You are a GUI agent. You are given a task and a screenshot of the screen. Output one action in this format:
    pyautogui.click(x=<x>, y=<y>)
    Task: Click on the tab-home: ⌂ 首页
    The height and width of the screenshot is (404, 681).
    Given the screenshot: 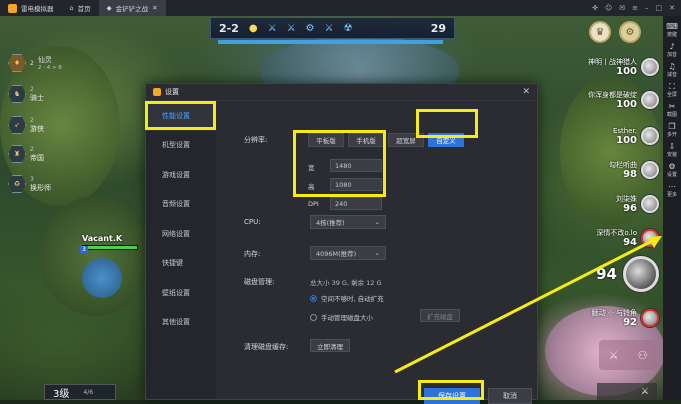 What is the action you would take?
    pyautogui.click(x=80, y=8)
    